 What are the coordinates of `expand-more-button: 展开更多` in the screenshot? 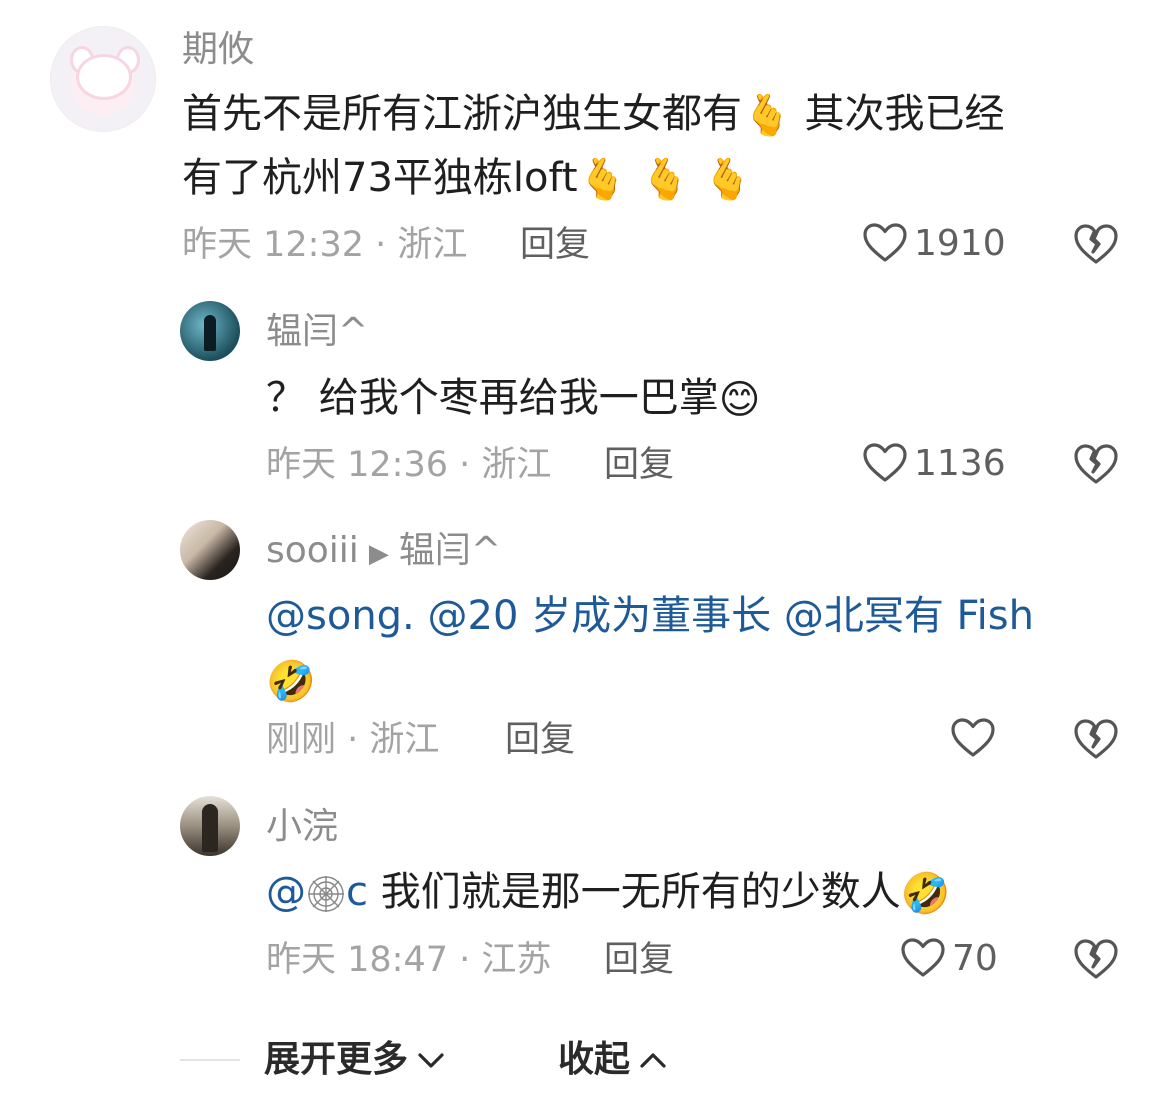 It's located at (355, 1060).